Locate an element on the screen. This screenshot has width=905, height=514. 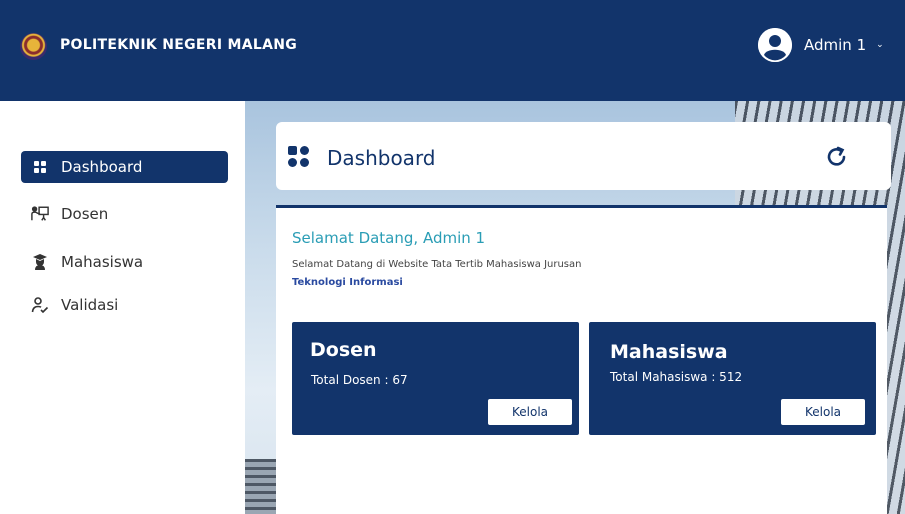
sidebar-item-dashboard: Dashboard is located at coordinates (124, 167).